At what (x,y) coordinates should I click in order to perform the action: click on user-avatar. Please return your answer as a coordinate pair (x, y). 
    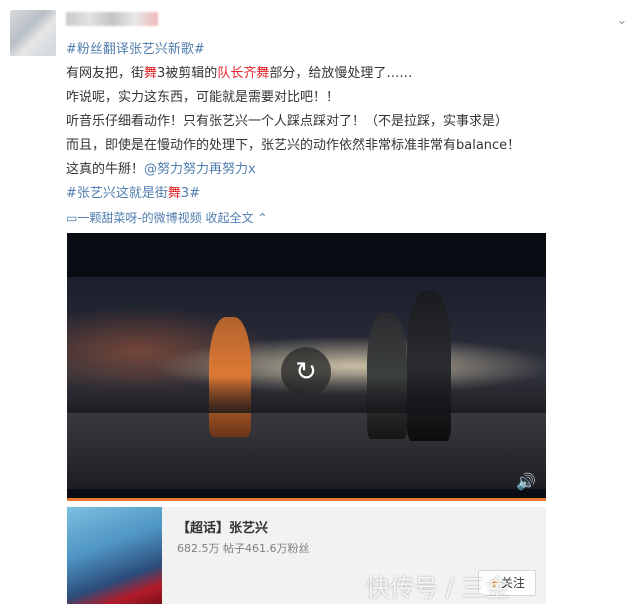
    Looking at the image, I should click on (33, 33).